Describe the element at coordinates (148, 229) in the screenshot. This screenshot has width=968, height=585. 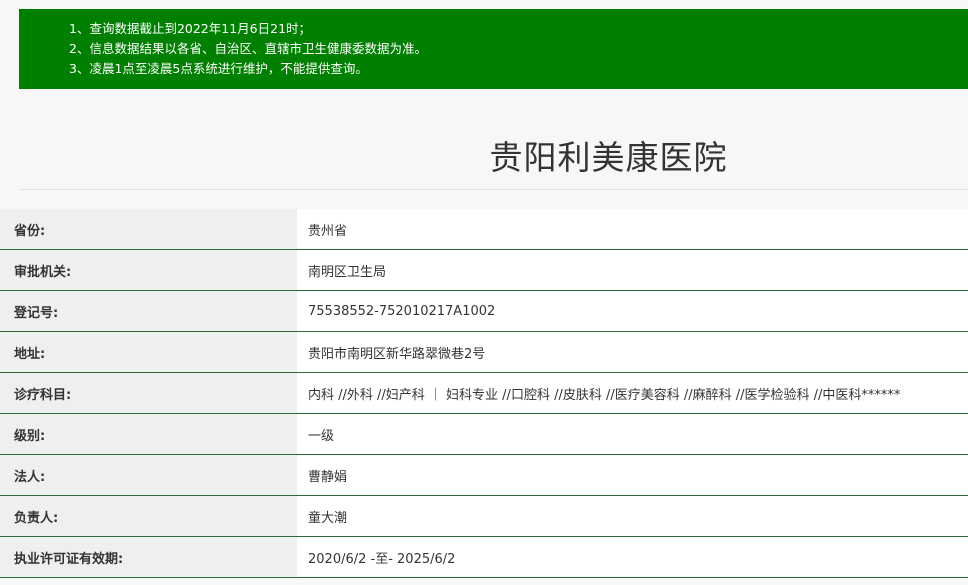
I see `row-label: 省份:` at that location.